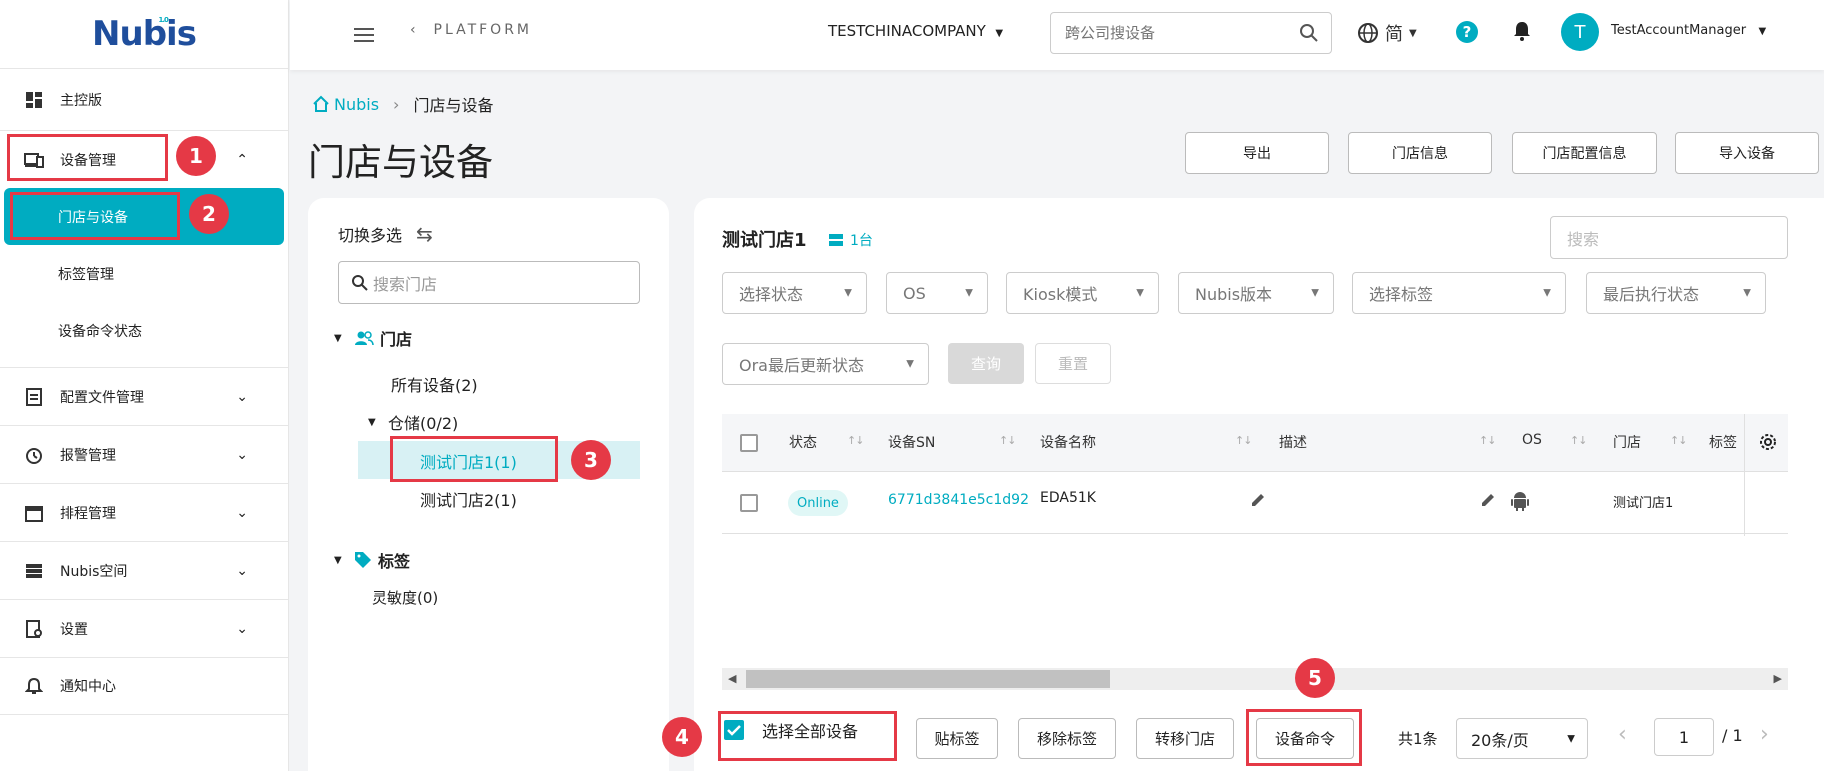  Describe the element at coordinates (364, 35) in the screenshot. I see `menu-icon` at that location.